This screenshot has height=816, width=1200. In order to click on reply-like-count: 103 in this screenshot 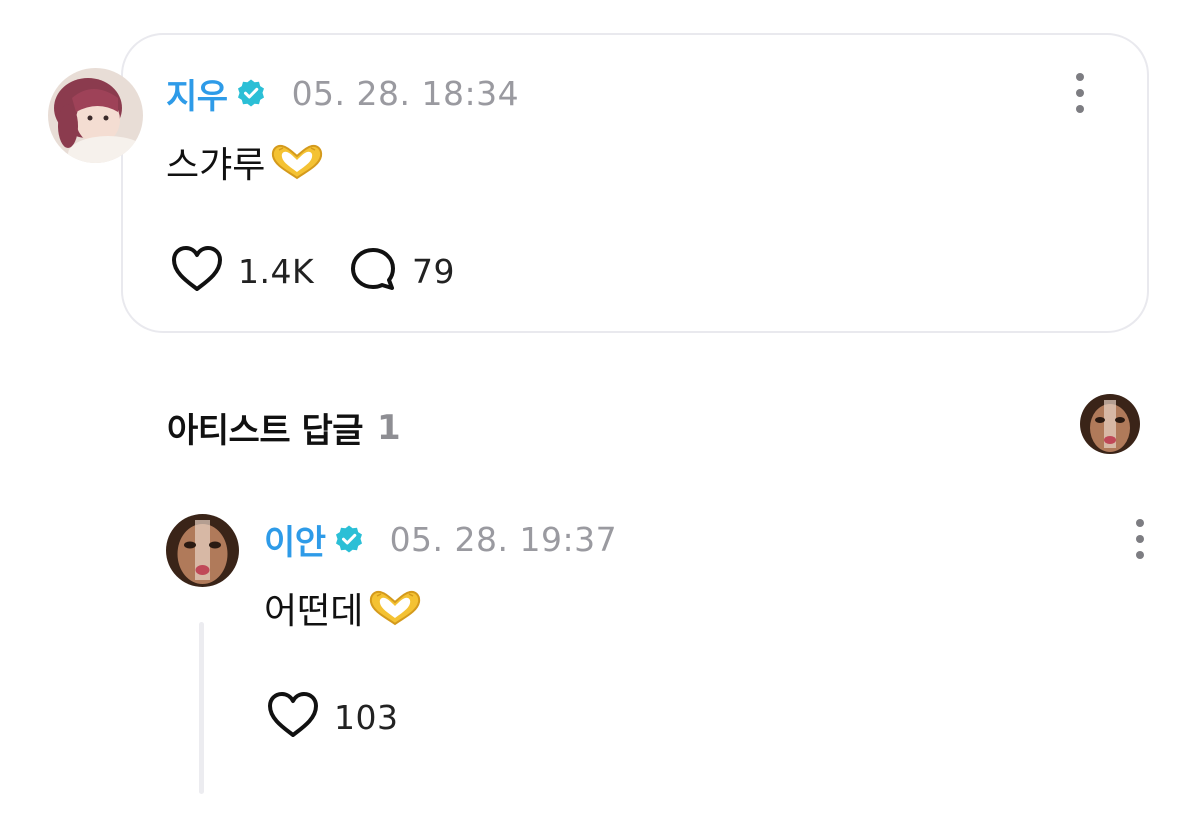, I will do `click(366, 717)`.